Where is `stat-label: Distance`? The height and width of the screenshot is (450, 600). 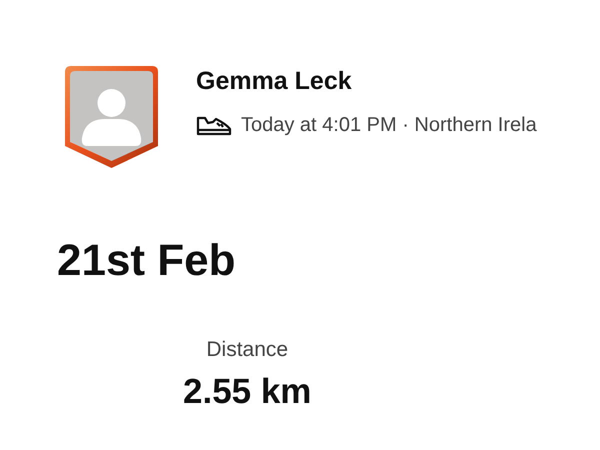 stat-label: Distance is located at coordinates (247, 350).